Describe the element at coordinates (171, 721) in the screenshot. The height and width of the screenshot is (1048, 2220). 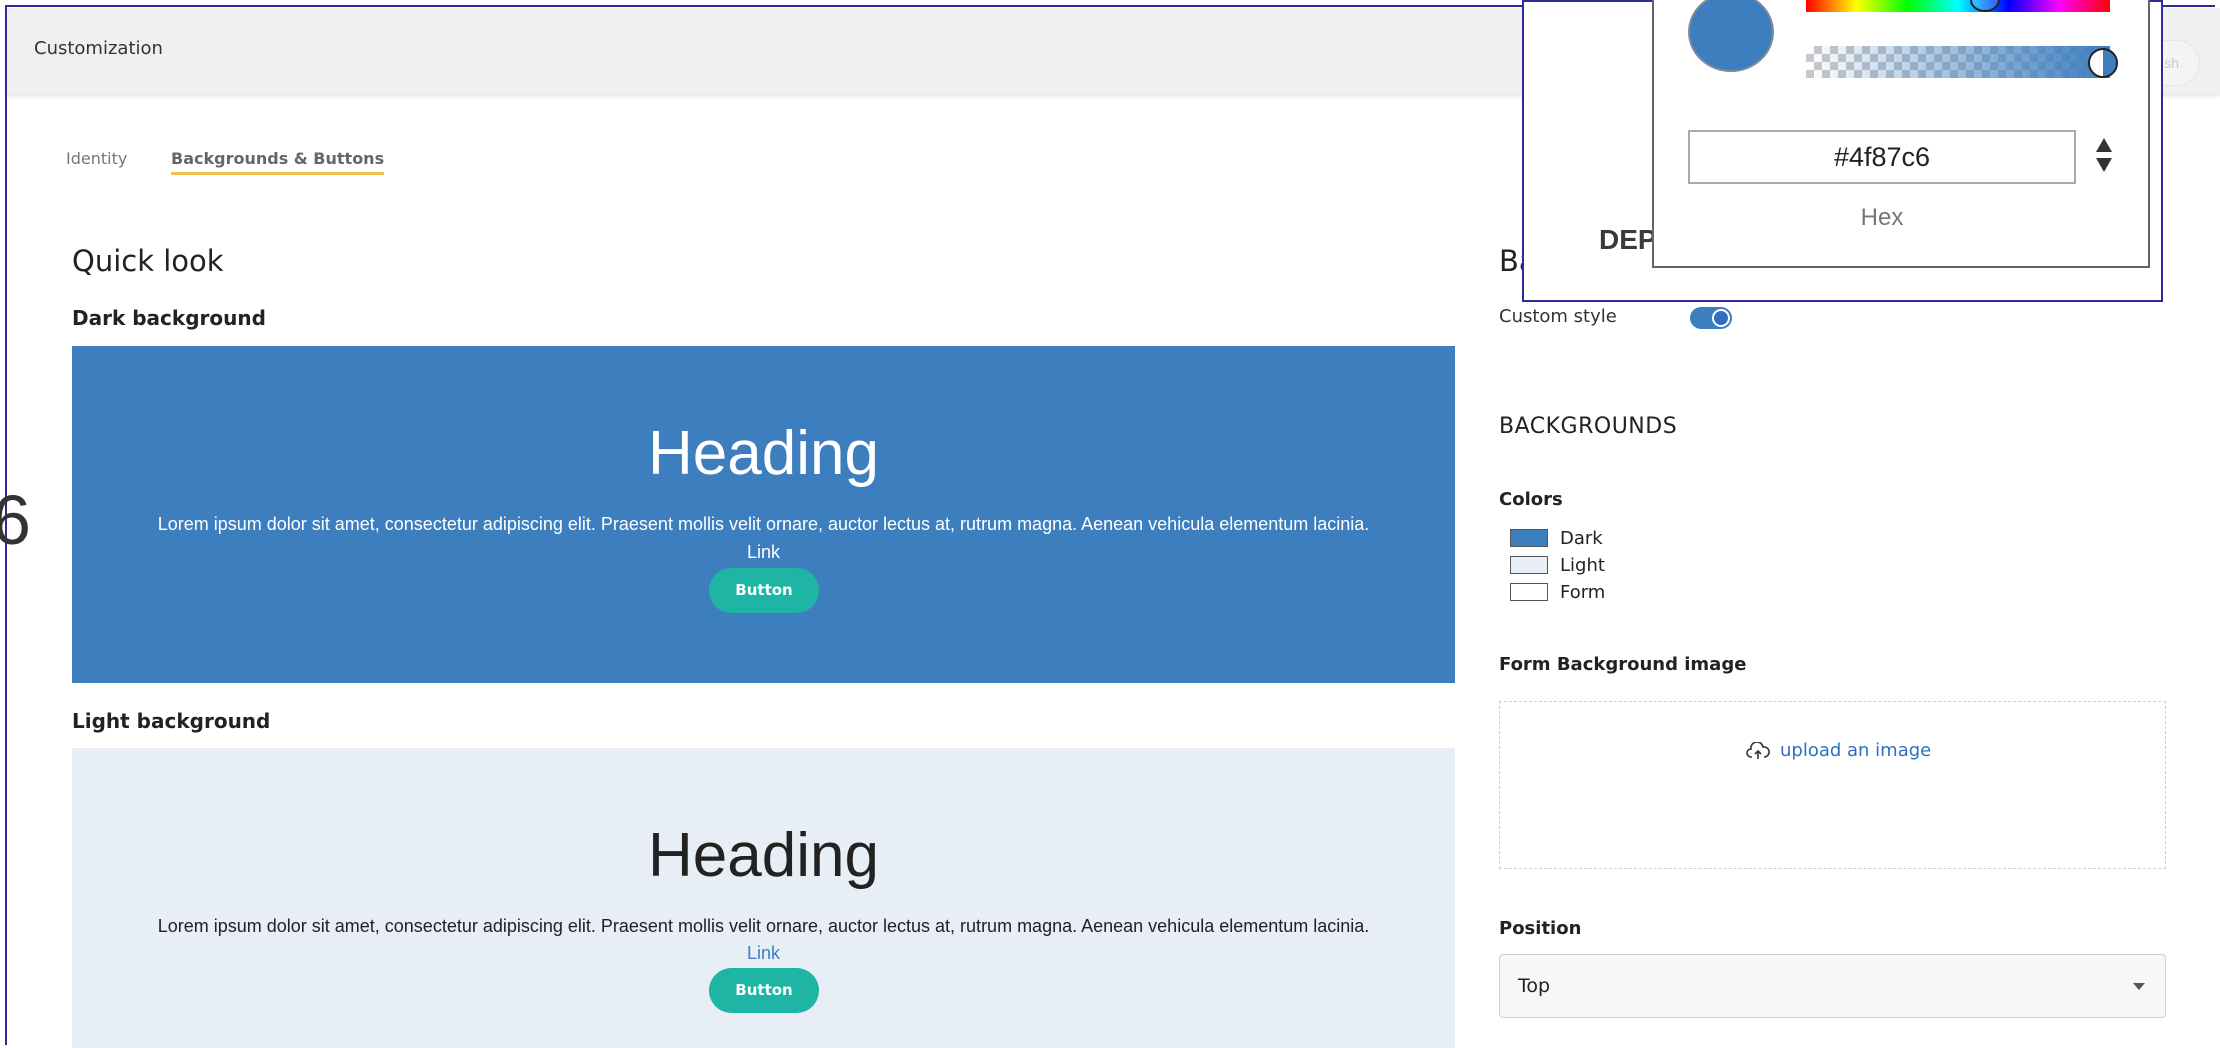
I see `light-background-label: Light background` at that location.